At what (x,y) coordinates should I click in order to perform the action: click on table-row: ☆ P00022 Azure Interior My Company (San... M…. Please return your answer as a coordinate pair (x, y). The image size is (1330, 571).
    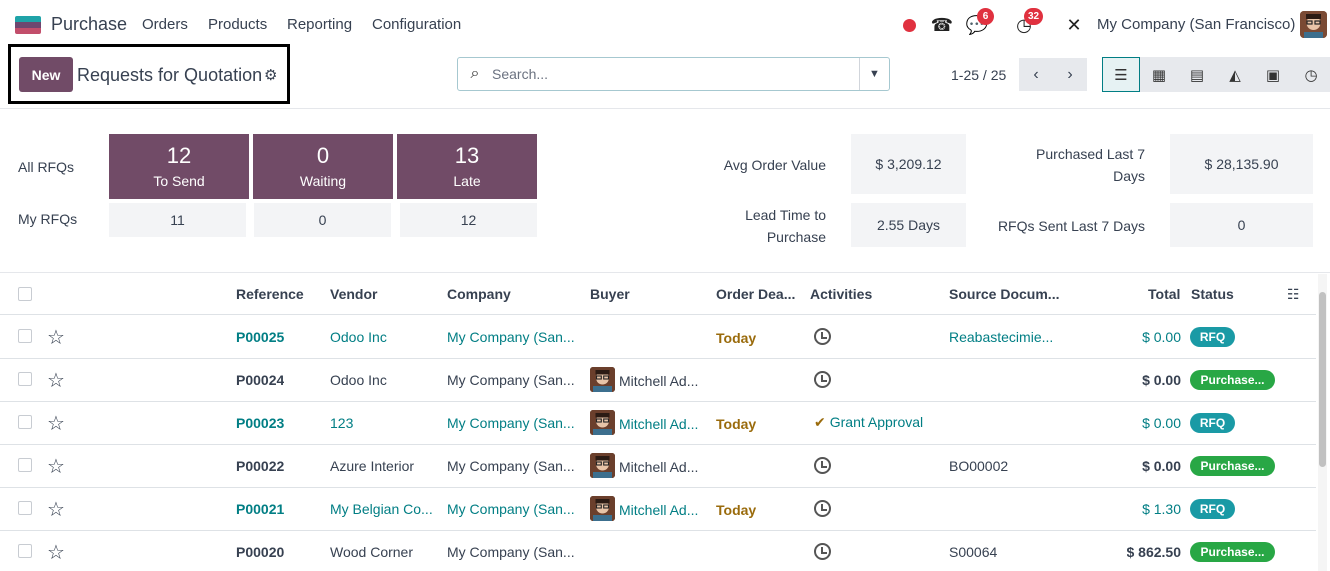
    Looking at the image, I should click on (658, 466).